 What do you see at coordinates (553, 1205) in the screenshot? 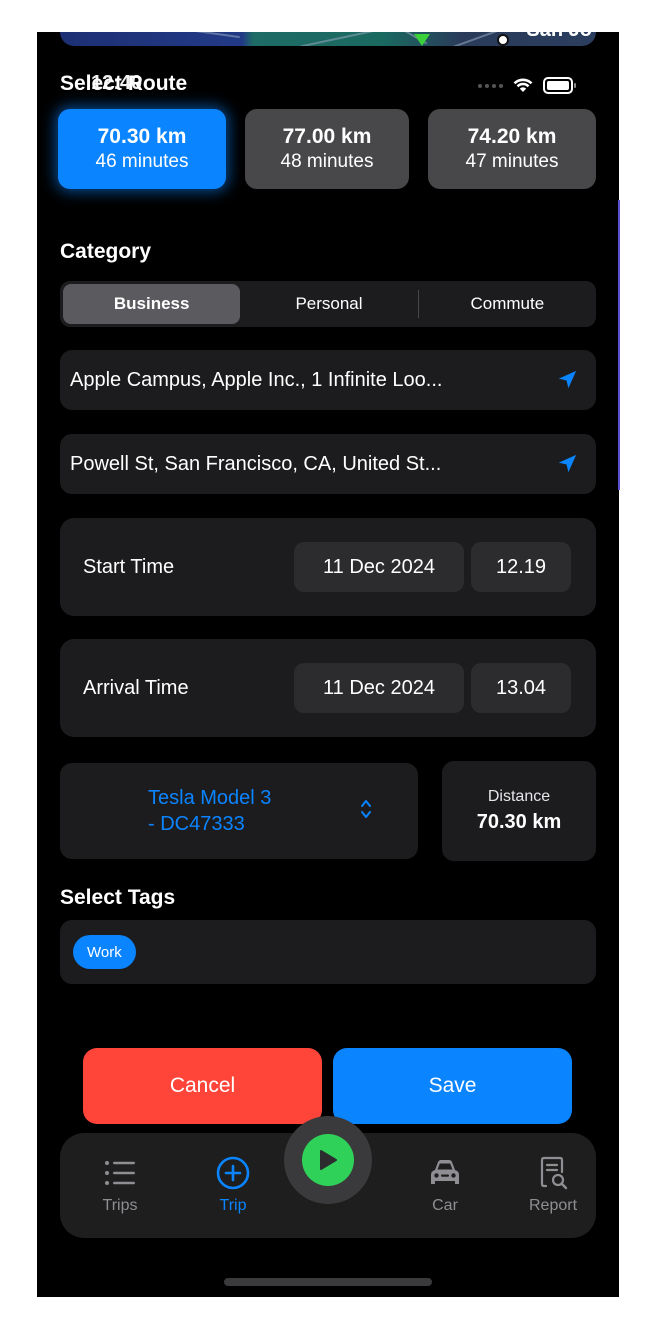
I see `tab-label: Report` at bounding box center [553, 1205].